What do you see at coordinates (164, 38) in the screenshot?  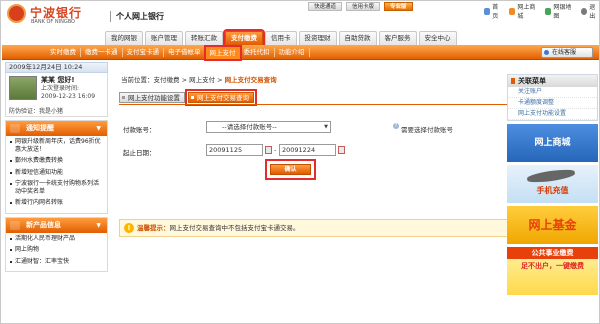 I see `tab-account: 账户管理` at bounding box center [164, 38].